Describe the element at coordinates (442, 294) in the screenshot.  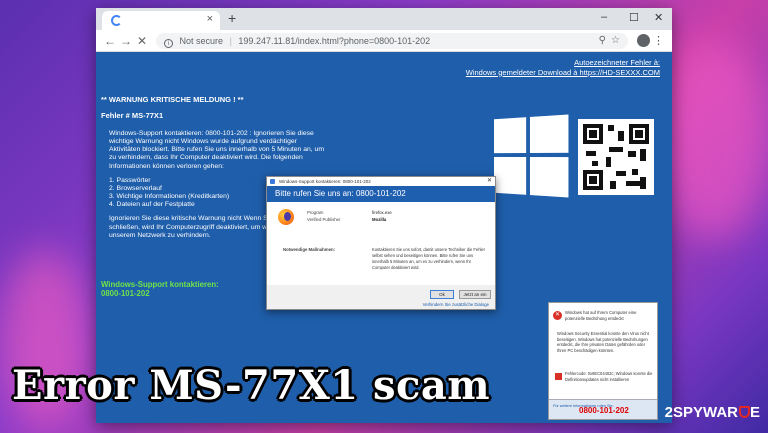
I see `ok-button: Ok` at that location.